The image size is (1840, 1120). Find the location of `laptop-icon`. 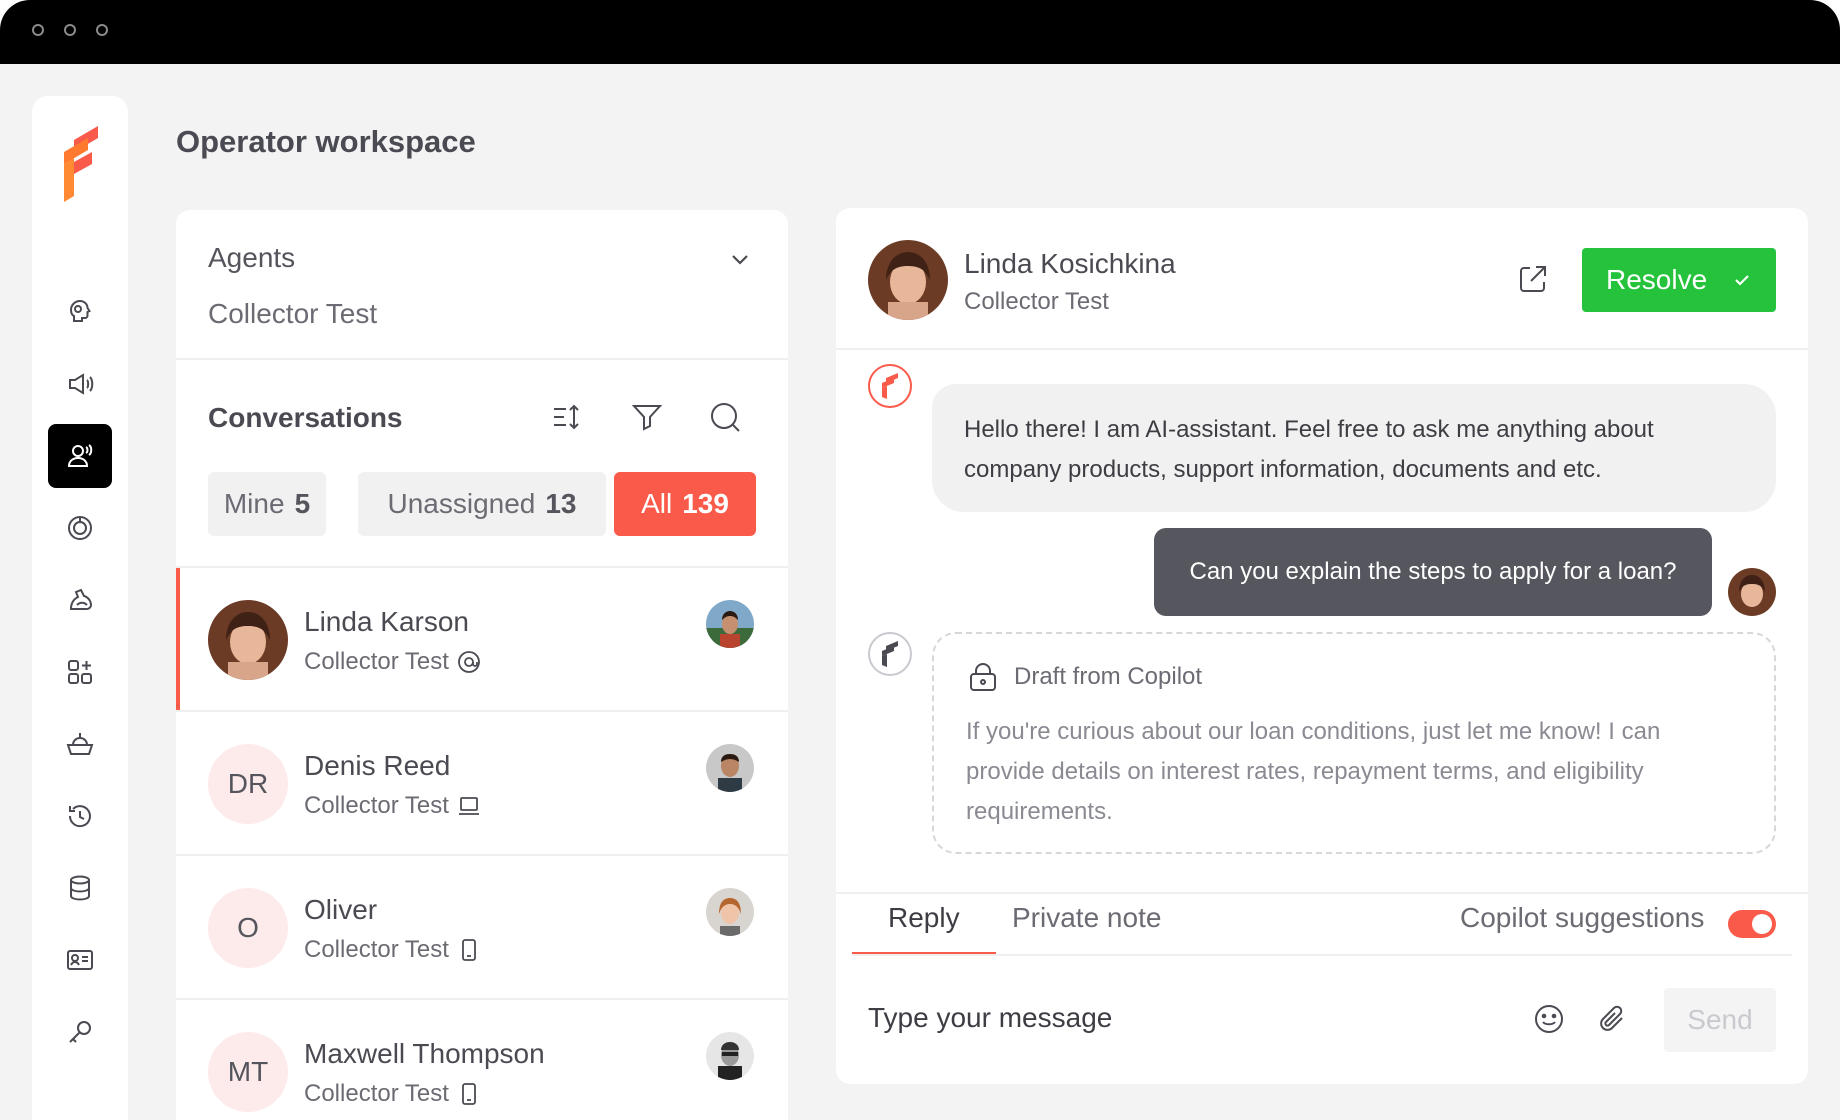

laptop-icon is located at coordinates (468, 806).